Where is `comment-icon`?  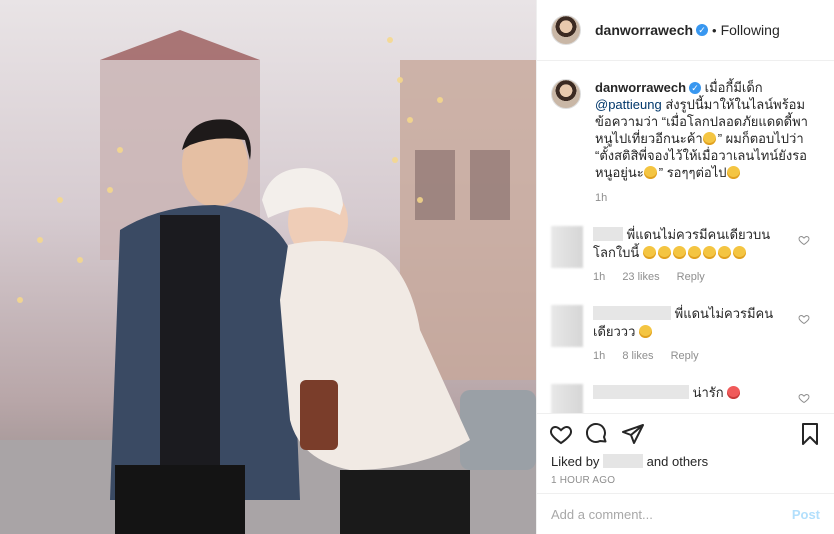
comment-icon is located at coordinates (597, 434).